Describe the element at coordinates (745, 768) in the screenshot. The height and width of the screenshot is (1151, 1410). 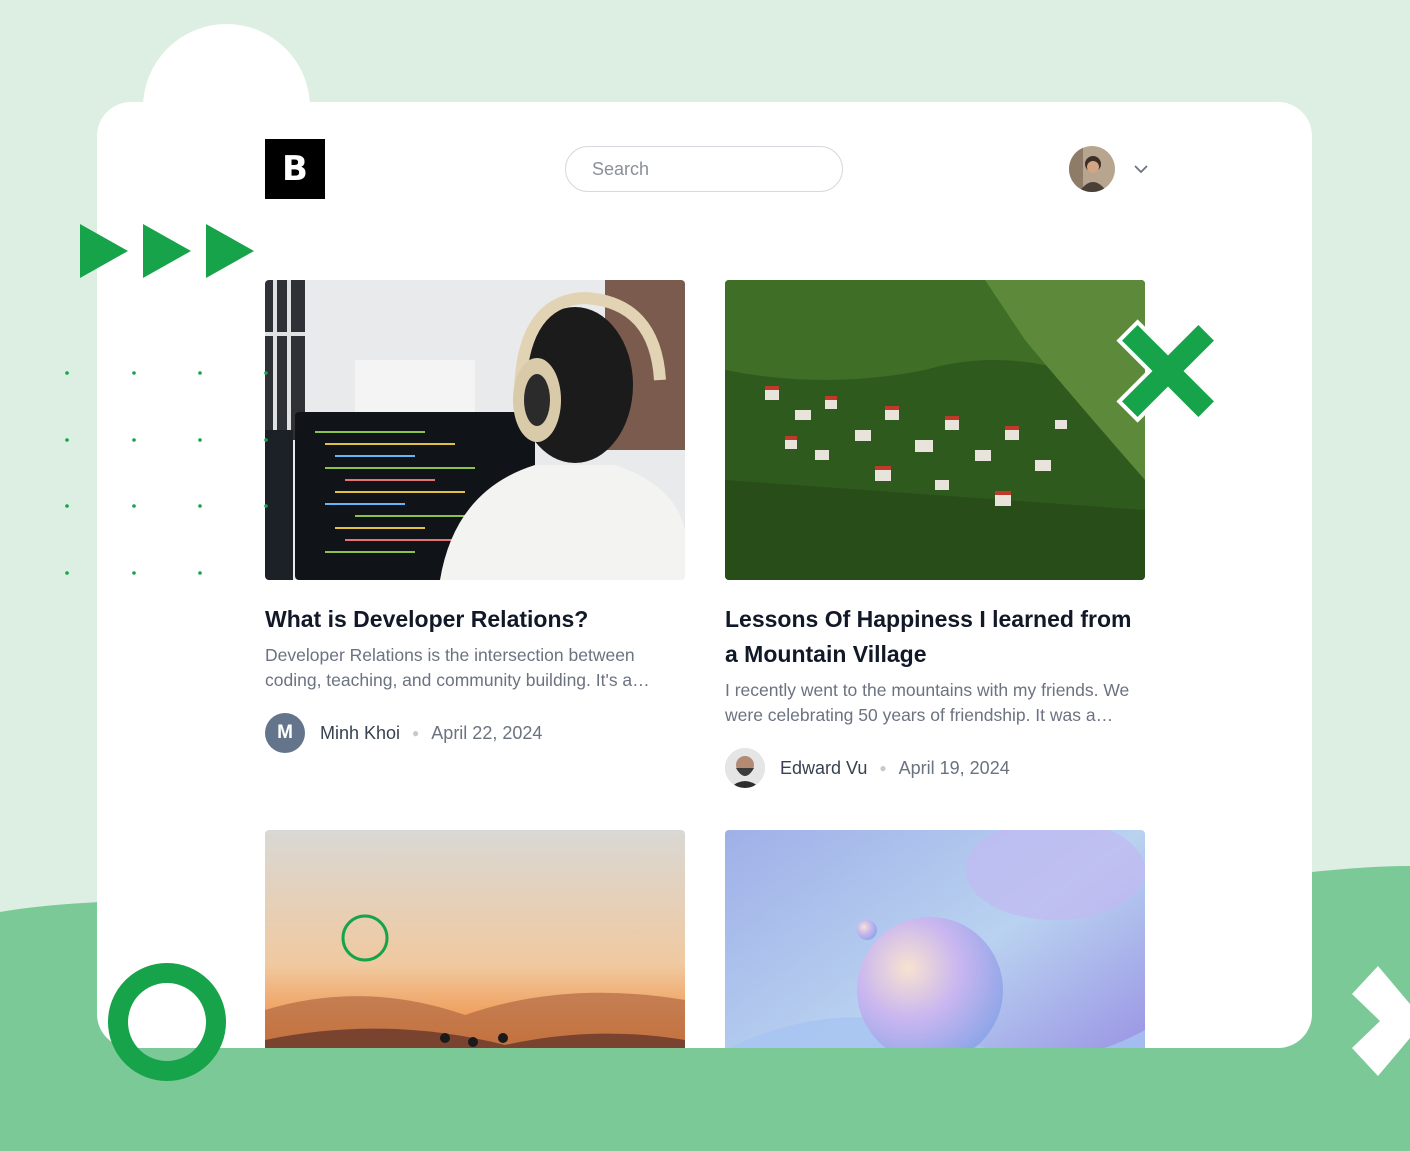
I see `author-avatar` at that location.